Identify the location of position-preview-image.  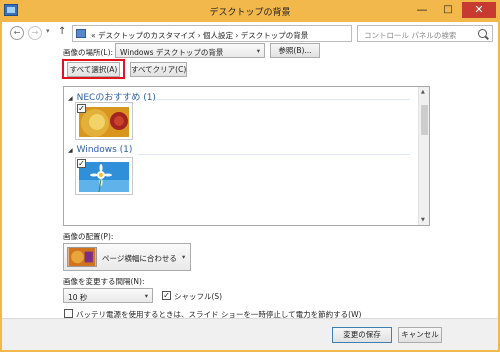
(82, 257).